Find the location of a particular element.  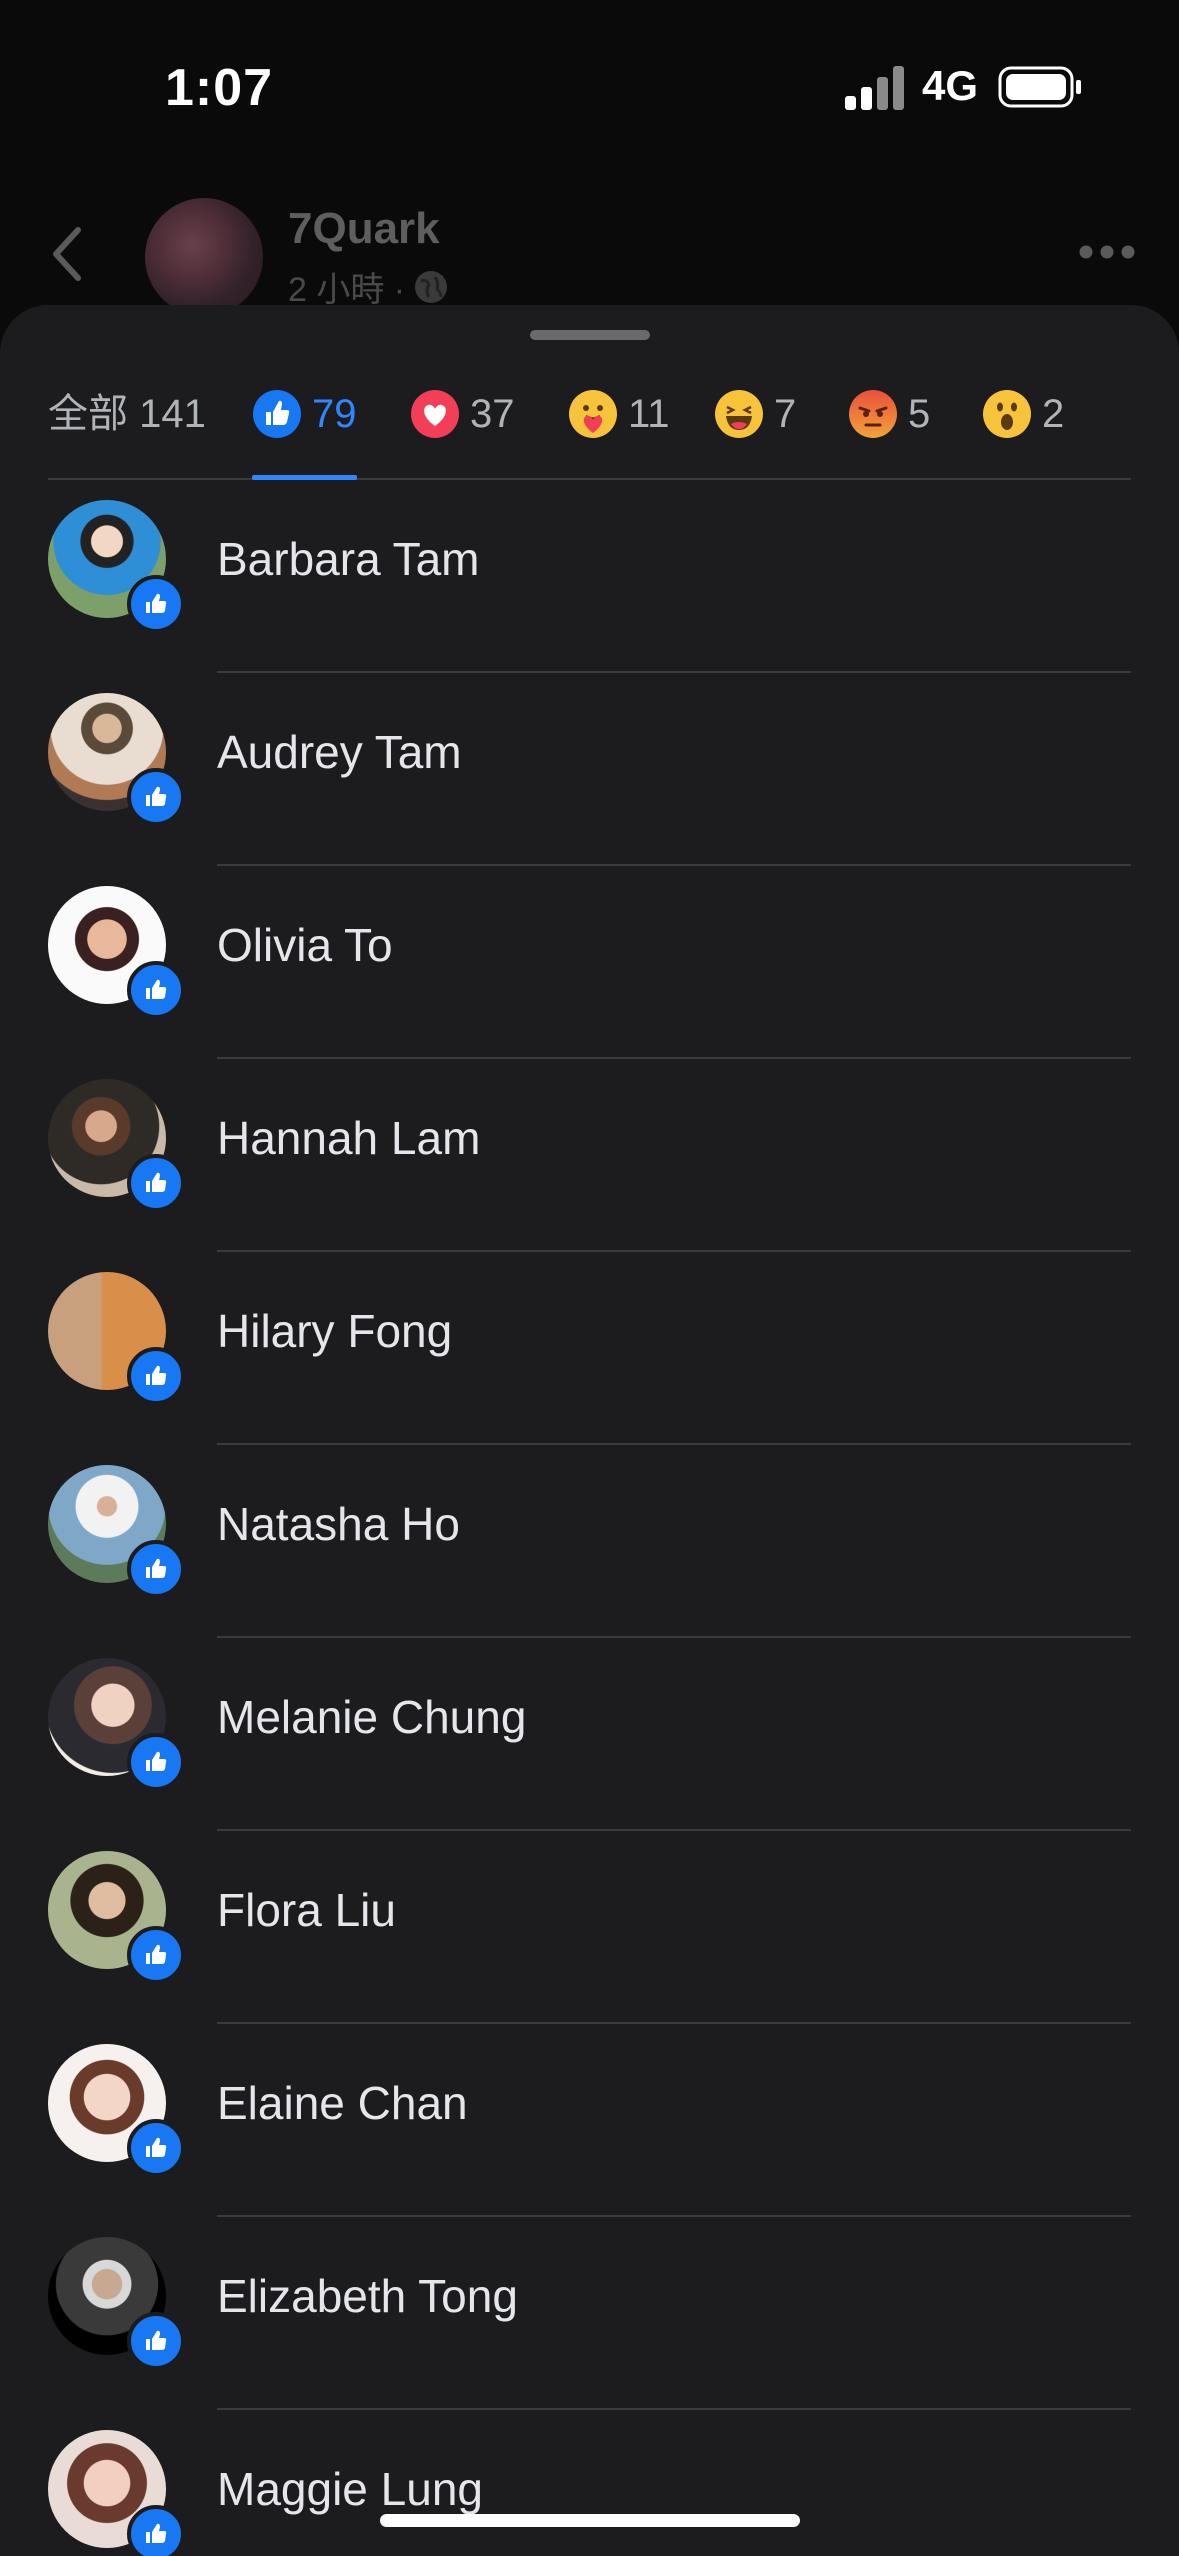

tab-haha: 7 is located at coordinates (755, 426).